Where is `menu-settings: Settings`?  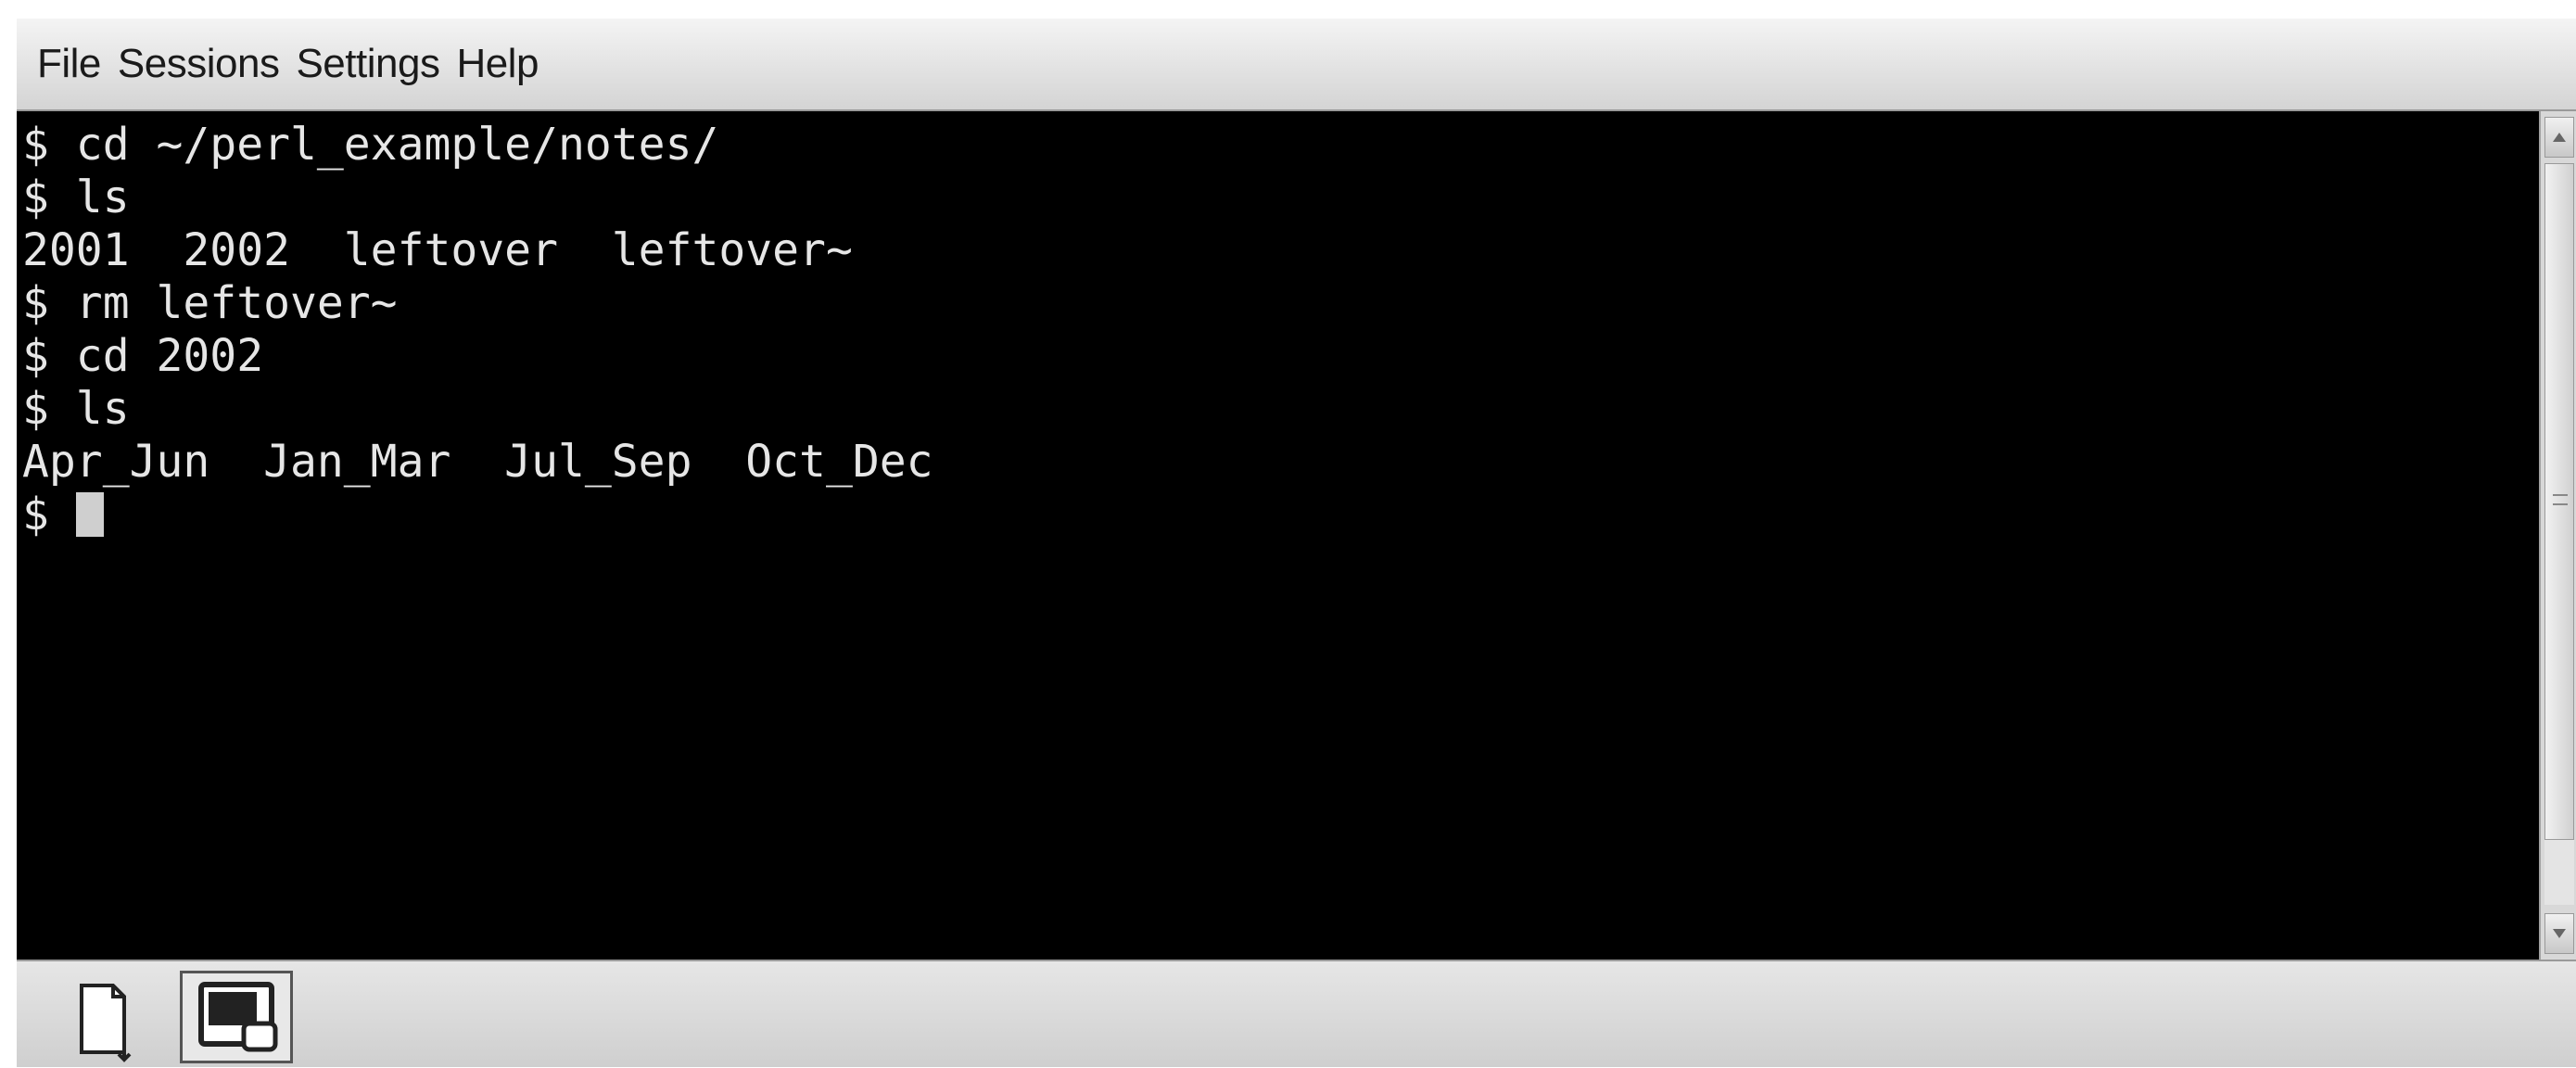
menu-settings: Settings is located at coordinates (367, 64).